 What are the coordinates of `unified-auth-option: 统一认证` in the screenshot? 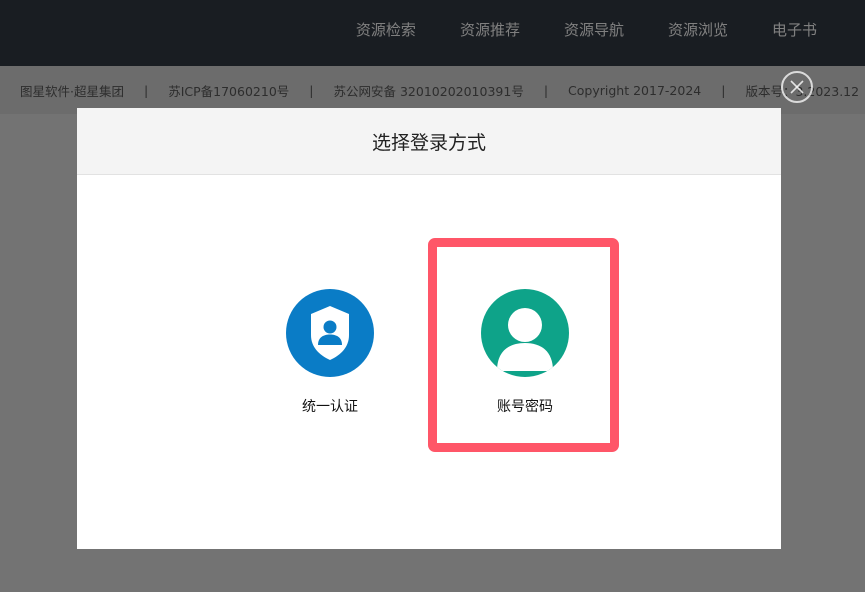 It's located at (330, 352).